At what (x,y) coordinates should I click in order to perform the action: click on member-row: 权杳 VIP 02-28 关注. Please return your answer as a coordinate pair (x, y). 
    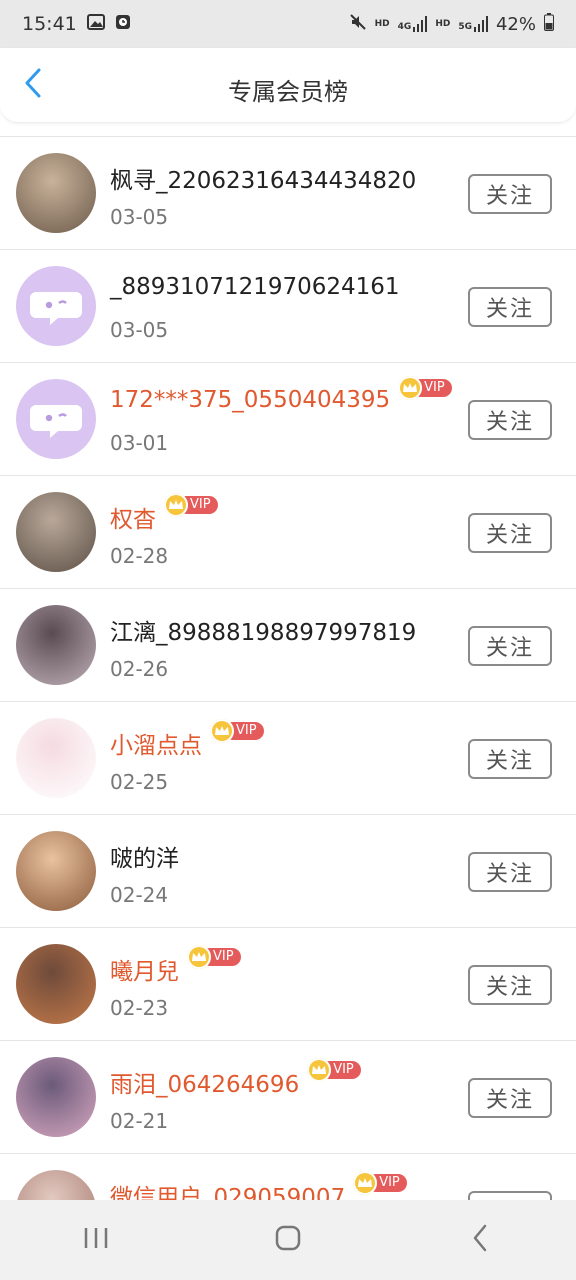
    Looking at the image, I should click on (288, 532).